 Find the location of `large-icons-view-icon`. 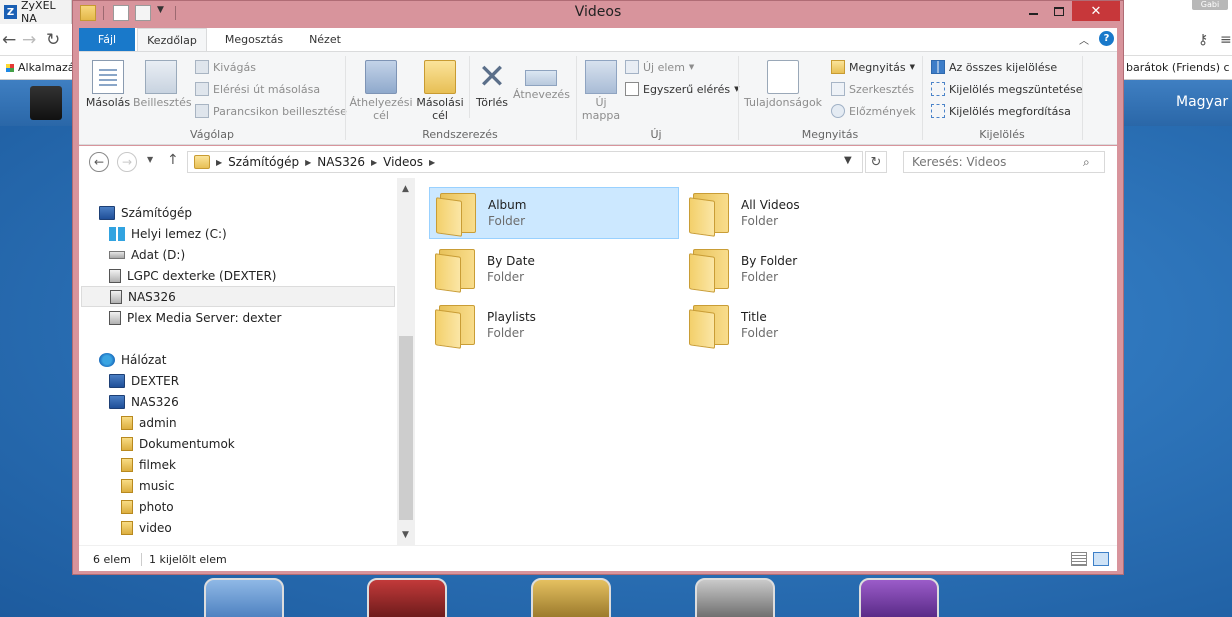

large-icons-view-icon is located at coordinates (1101, 559).